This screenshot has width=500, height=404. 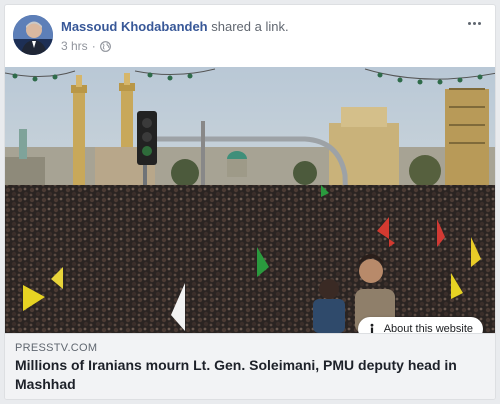 I want to click on author-name-link: Massoud Khodabandeh, so click(x=134, y=26).